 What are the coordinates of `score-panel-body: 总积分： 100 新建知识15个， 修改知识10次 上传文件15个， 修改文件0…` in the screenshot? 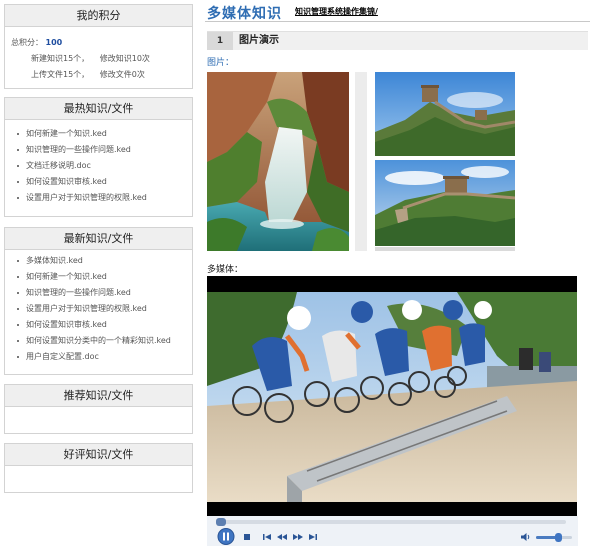 It's located at (98, 55).